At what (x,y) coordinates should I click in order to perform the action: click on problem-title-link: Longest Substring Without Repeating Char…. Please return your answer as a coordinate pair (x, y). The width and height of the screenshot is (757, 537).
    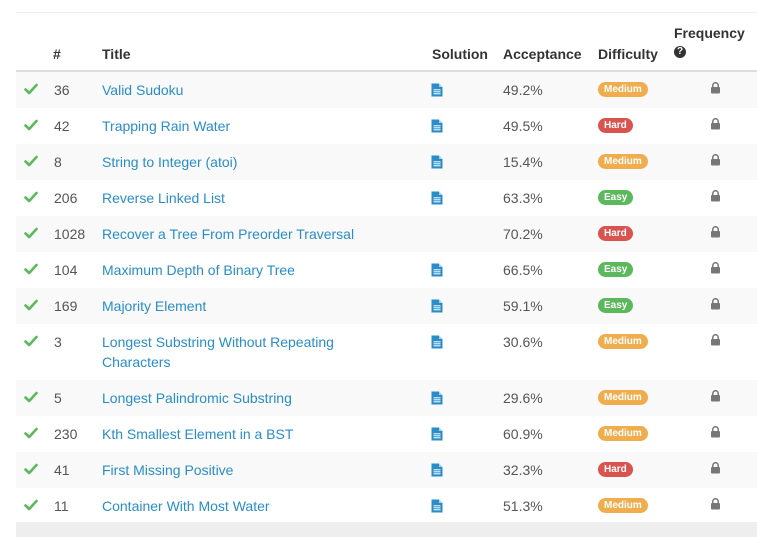
    Looking at the image, I should click on (232, 352).